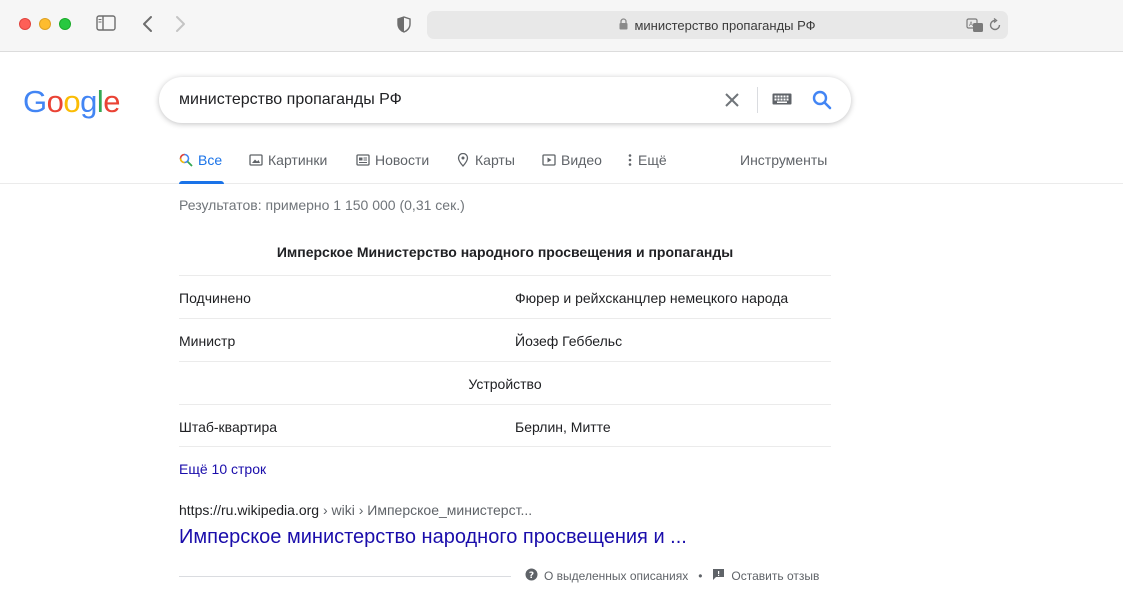  What do you see at coordinates (363, 160) in the screenshot?
I see `news-icon` at bounding box center [363, 160].